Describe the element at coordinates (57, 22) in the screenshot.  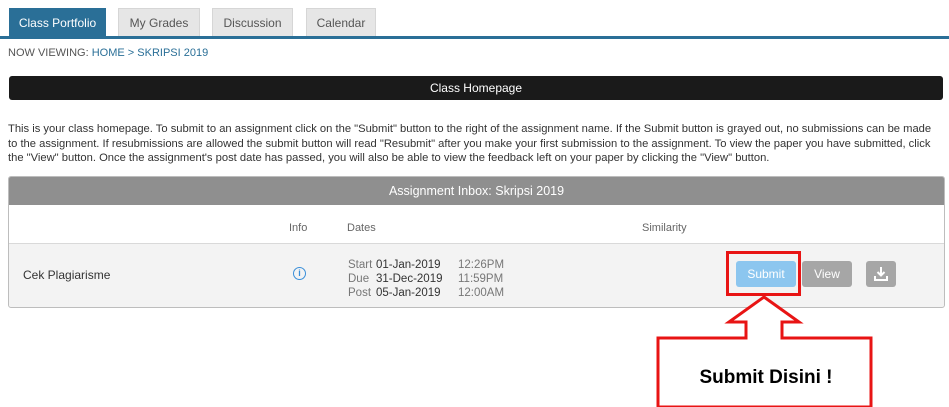
I see `tab-class-portfolio: Class Portfolio` at that location.